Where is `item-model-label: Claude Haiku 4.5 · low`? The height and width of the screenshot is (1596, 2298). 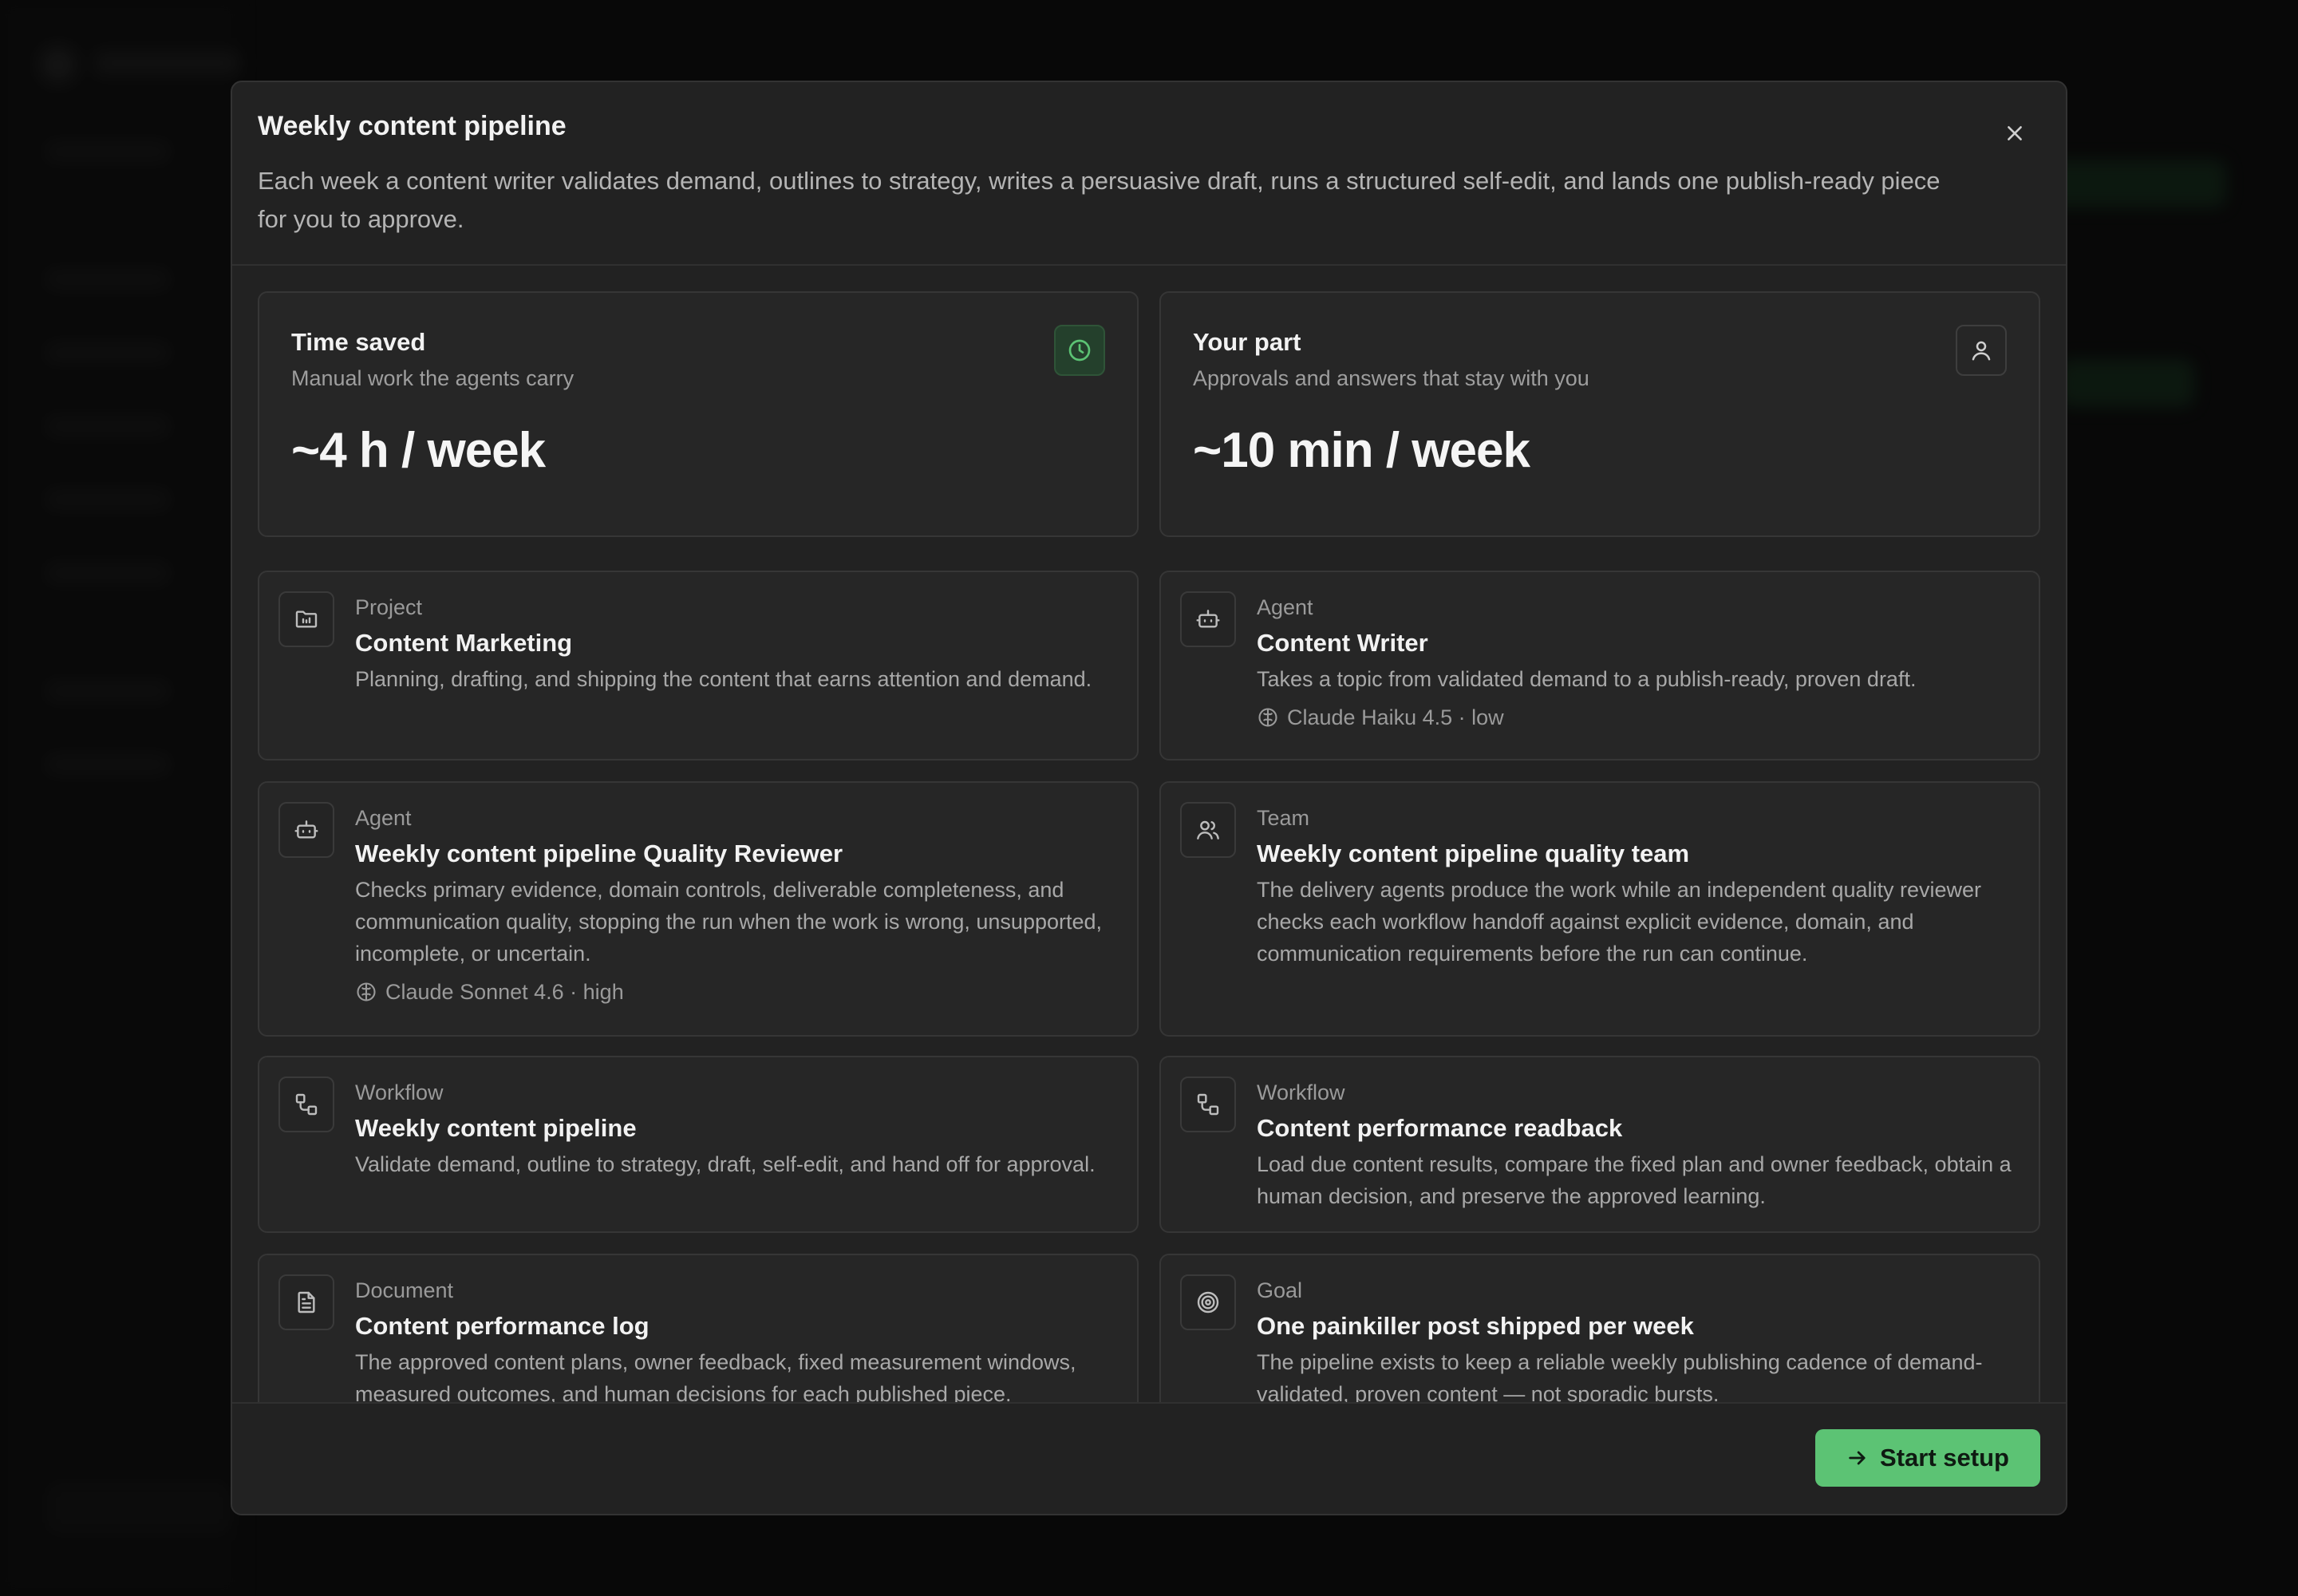 item-model-label: Claude Haiku 4.5 · low is located at coordinates (1396, 717).